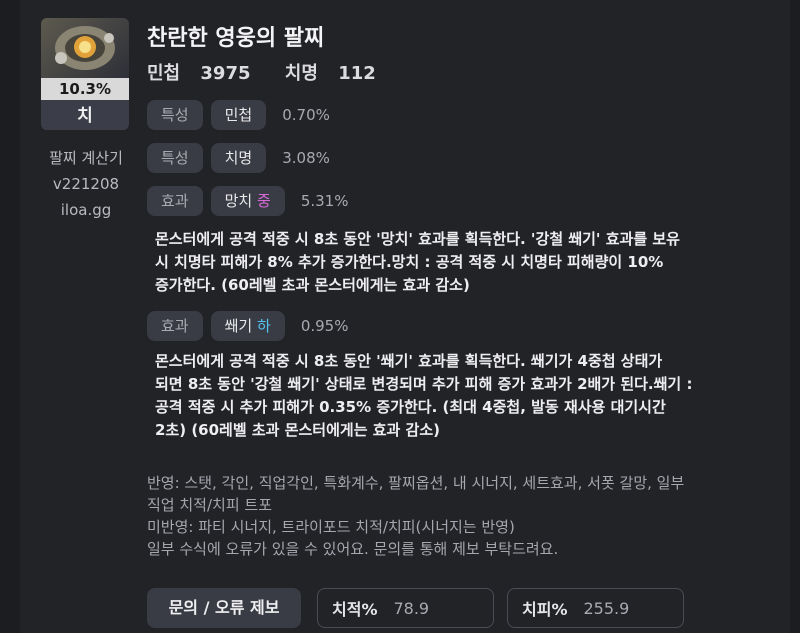 The width and height of the screenshot is (800, 633). I want to click on effect-name-chip: 쐐기 하, so click(247, 326).